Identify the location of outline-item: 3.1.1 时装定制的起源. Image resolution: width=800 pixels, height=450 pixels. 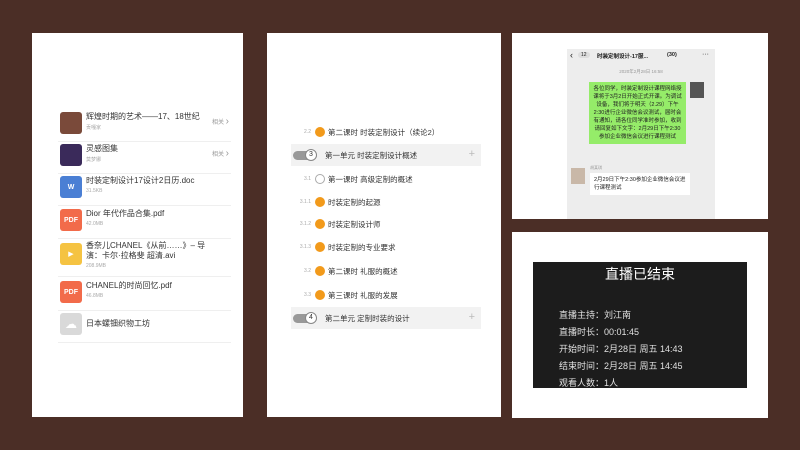
(386, 202).